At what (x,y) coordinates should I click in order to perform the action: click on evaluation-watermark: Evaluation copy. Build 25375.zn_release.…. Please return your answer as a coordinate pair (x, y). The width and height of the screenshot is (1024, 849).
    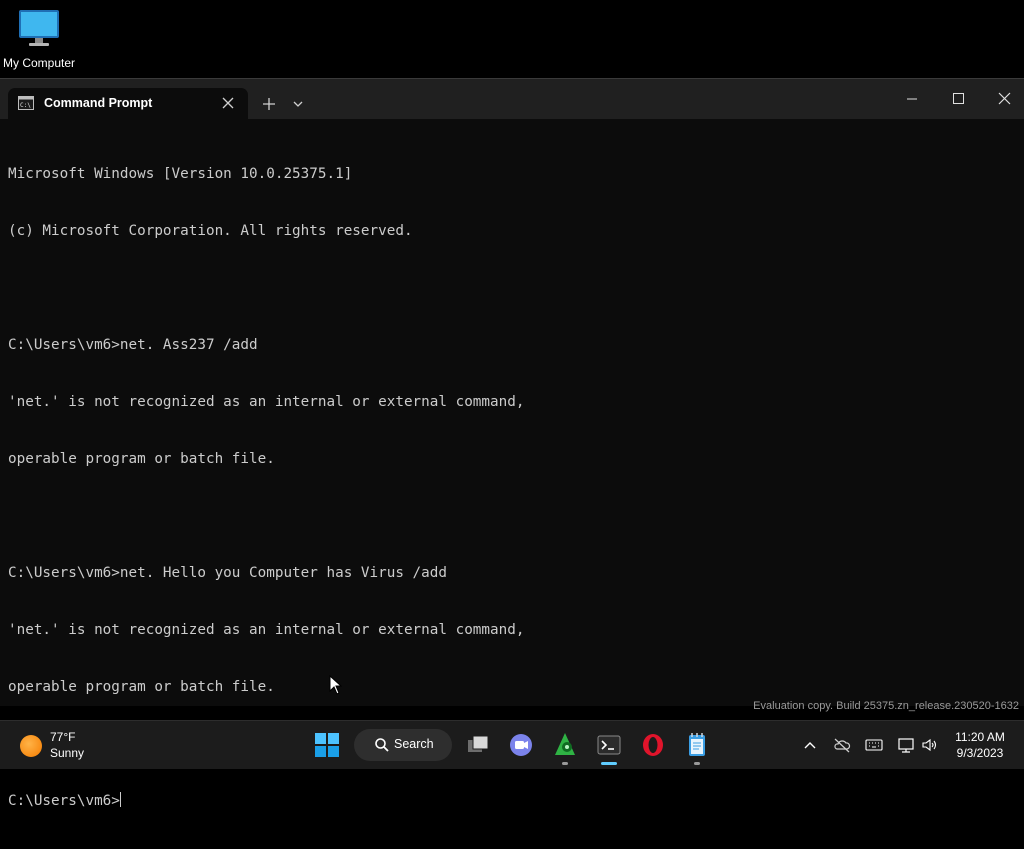
    Looking at the image, I should click on (886, 706).